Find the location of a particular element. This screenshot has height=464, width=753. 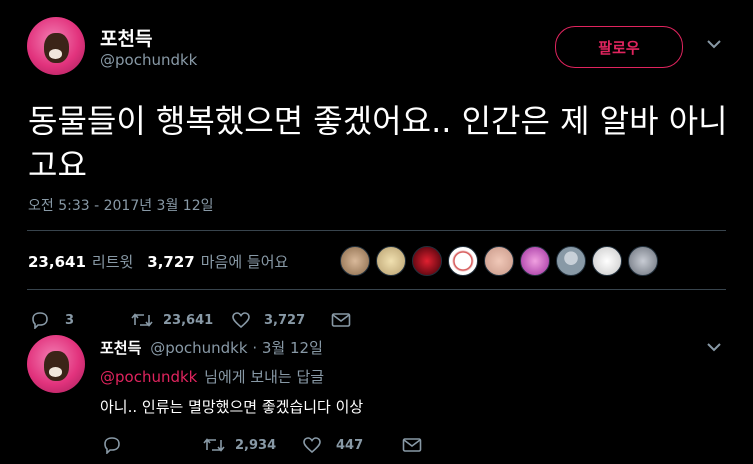

retweet-label: 리트윗 is located at coordinates (112, 261).